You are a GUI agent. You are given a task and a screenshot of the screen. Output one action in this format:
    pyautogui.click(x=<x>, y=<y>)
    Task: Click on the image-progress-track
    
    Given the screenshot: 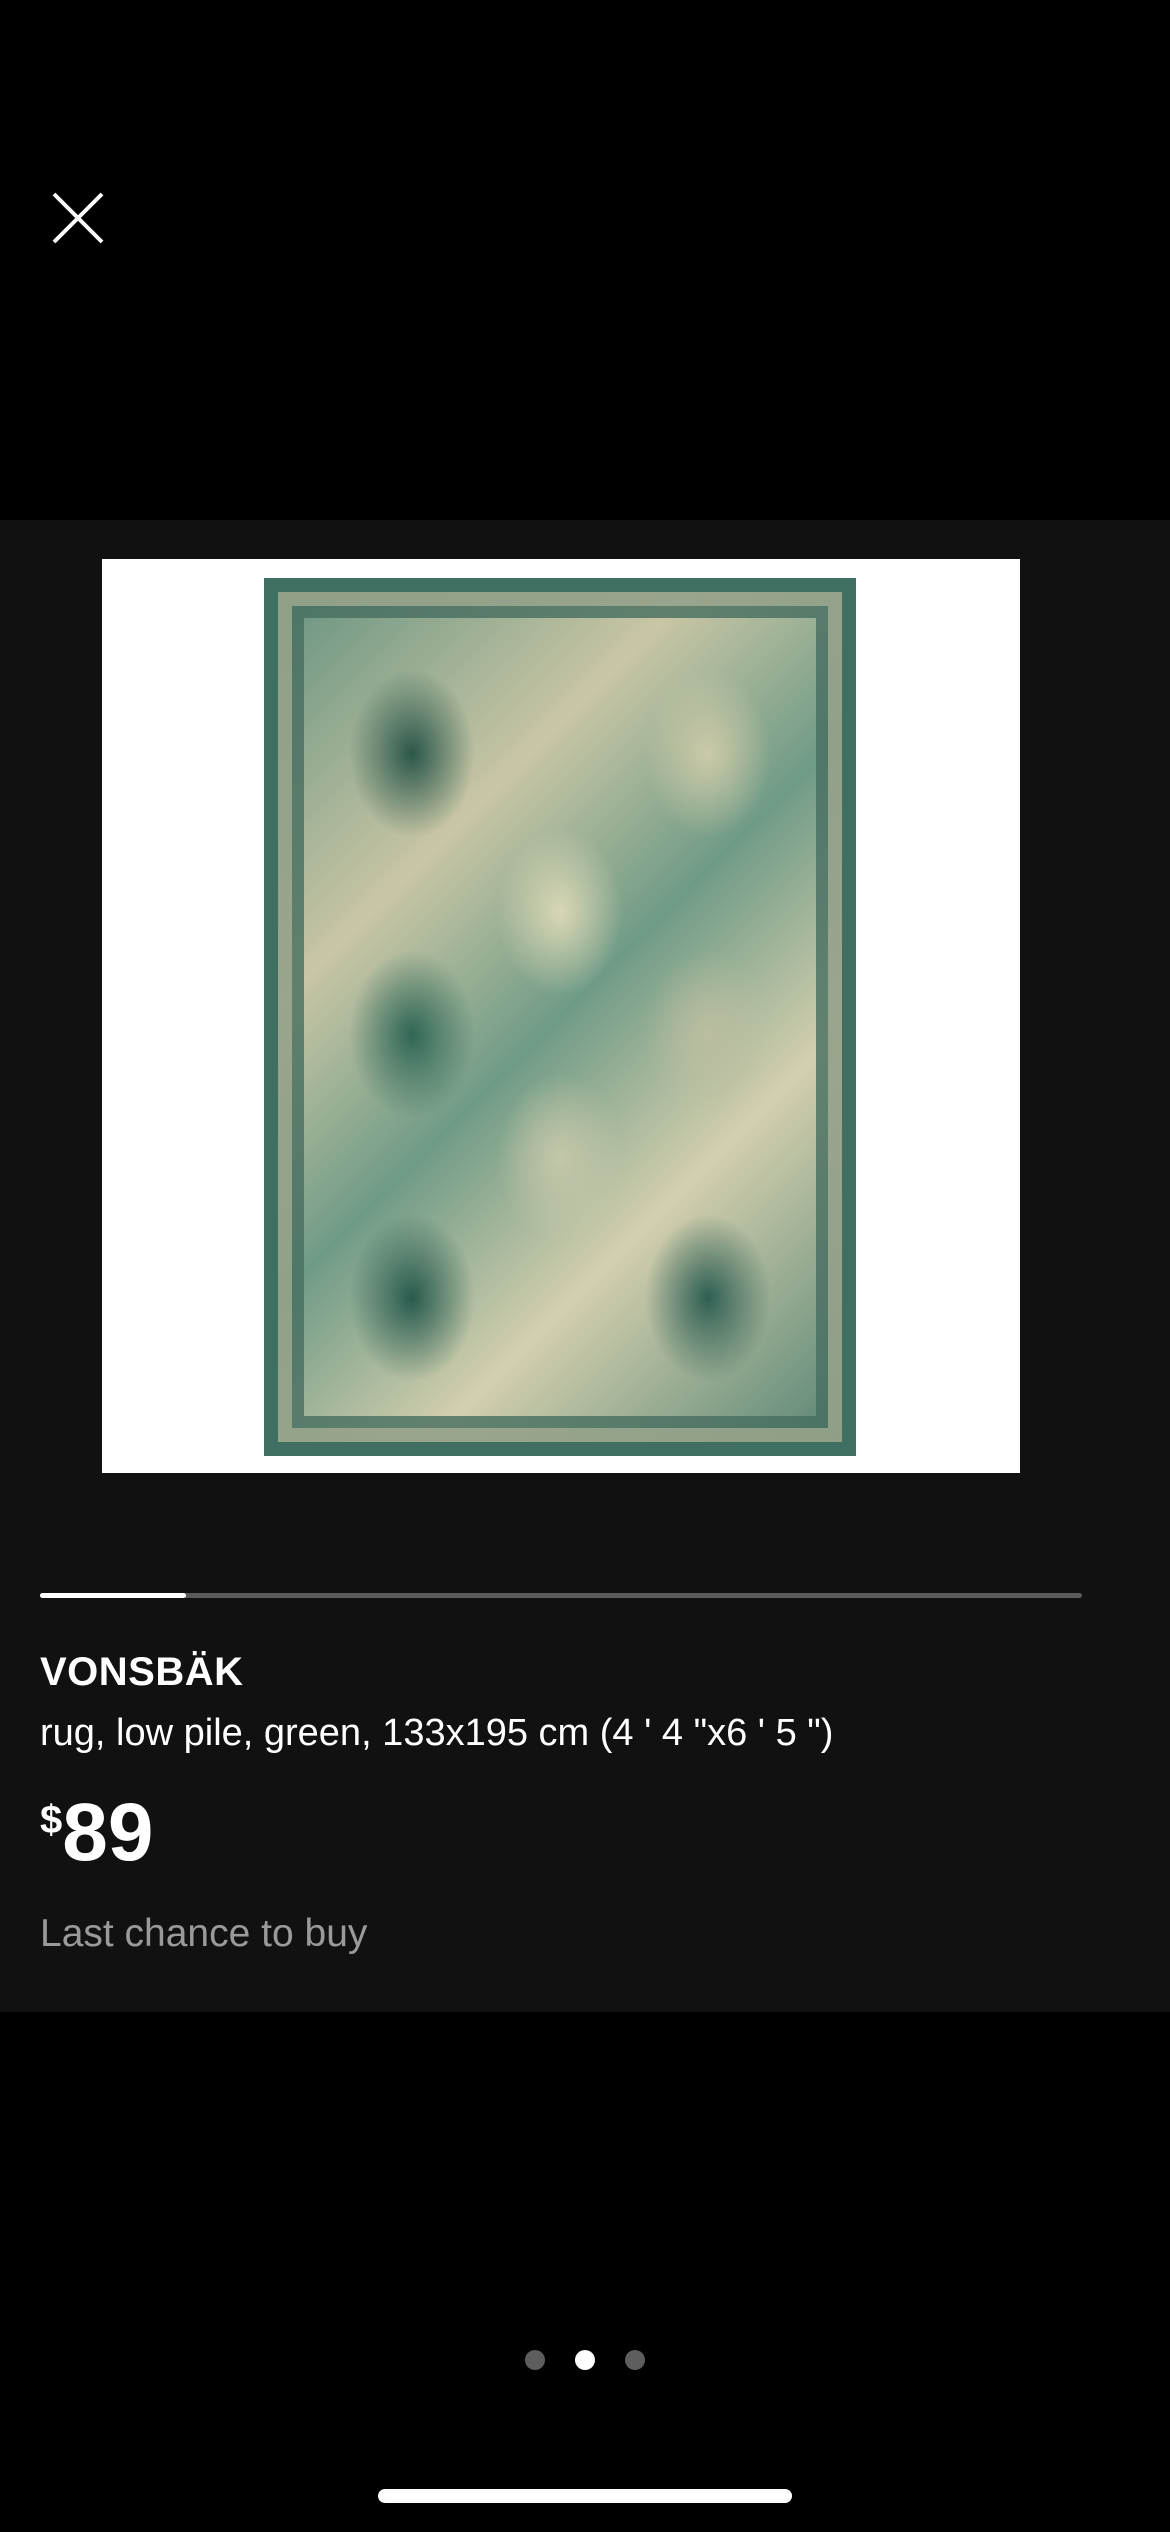 What is the action you would take?
    pyautogui.click(x=561, y=1595)
    